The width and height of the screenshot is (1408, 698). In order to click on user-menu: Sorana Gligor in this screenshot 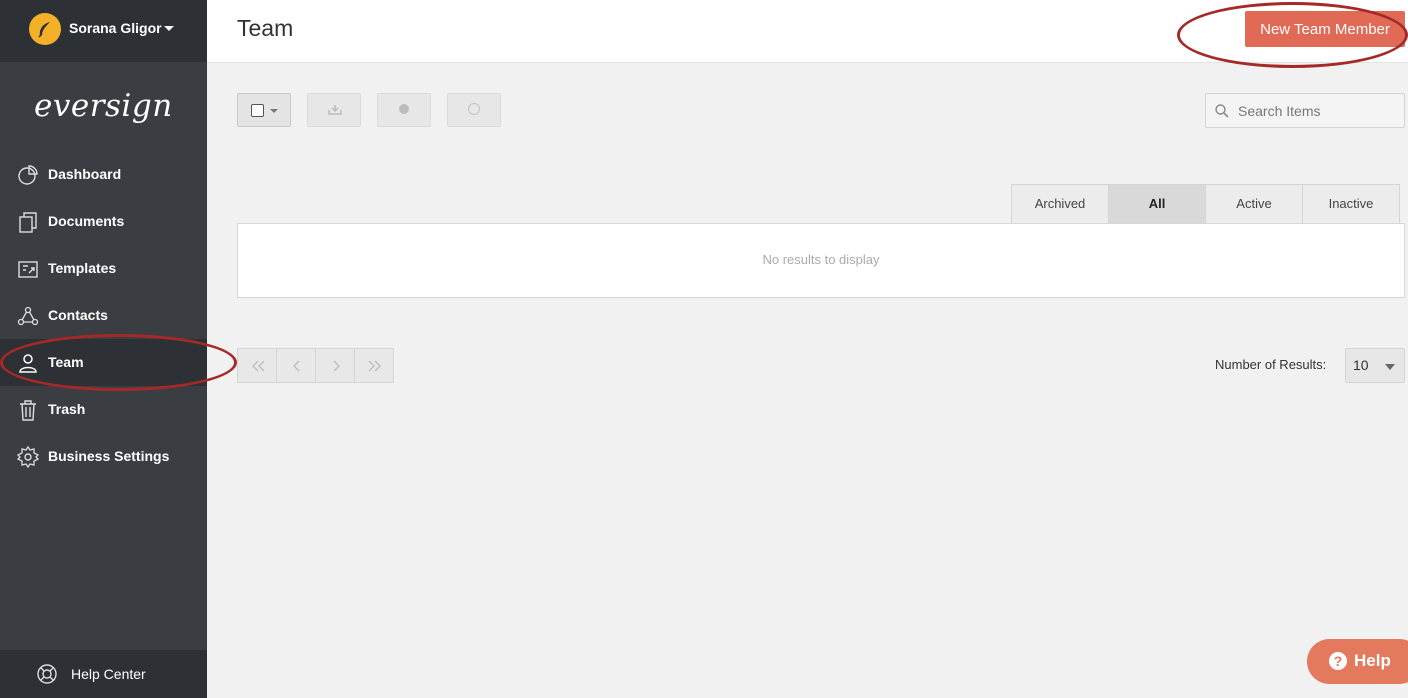, I will do `click(103, 31)`.